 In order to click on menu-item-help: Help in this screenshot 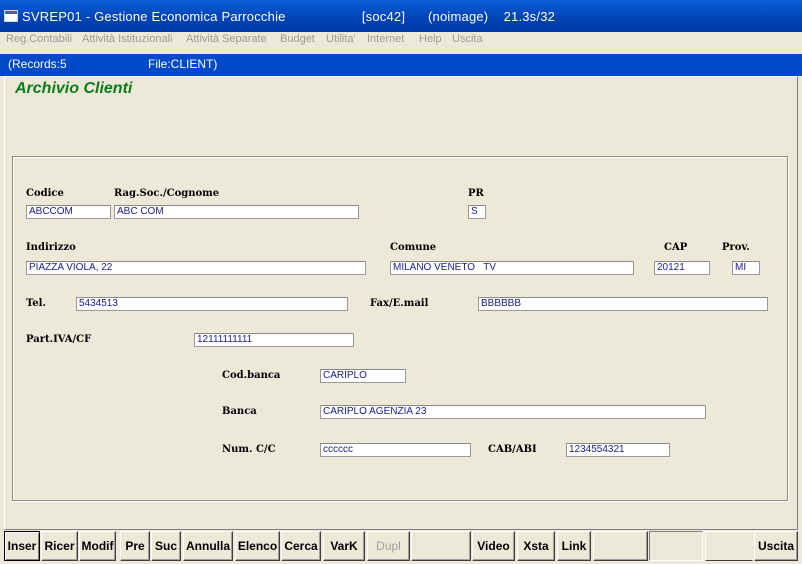, I will do `click(430, 39)`.